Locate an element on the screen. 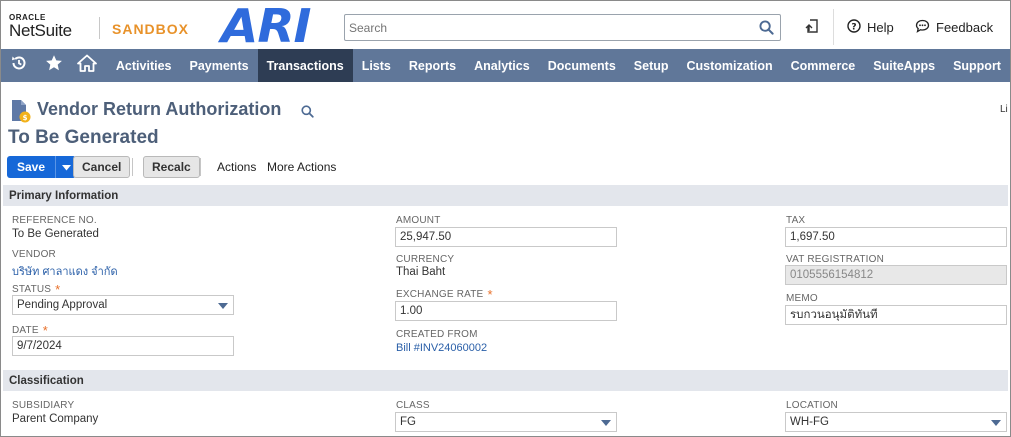 This screenshot has width=1011, height=437. netsuite-logo: ORACLE NetSuite is located at coordinates (40, 26).